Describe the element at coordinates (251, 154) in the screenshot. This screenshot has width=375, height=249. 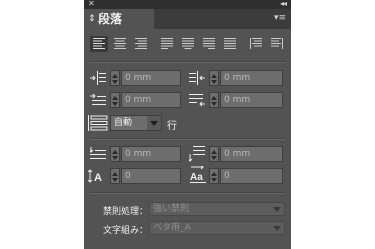
I see `space-after-field: 0 mm` at that location.